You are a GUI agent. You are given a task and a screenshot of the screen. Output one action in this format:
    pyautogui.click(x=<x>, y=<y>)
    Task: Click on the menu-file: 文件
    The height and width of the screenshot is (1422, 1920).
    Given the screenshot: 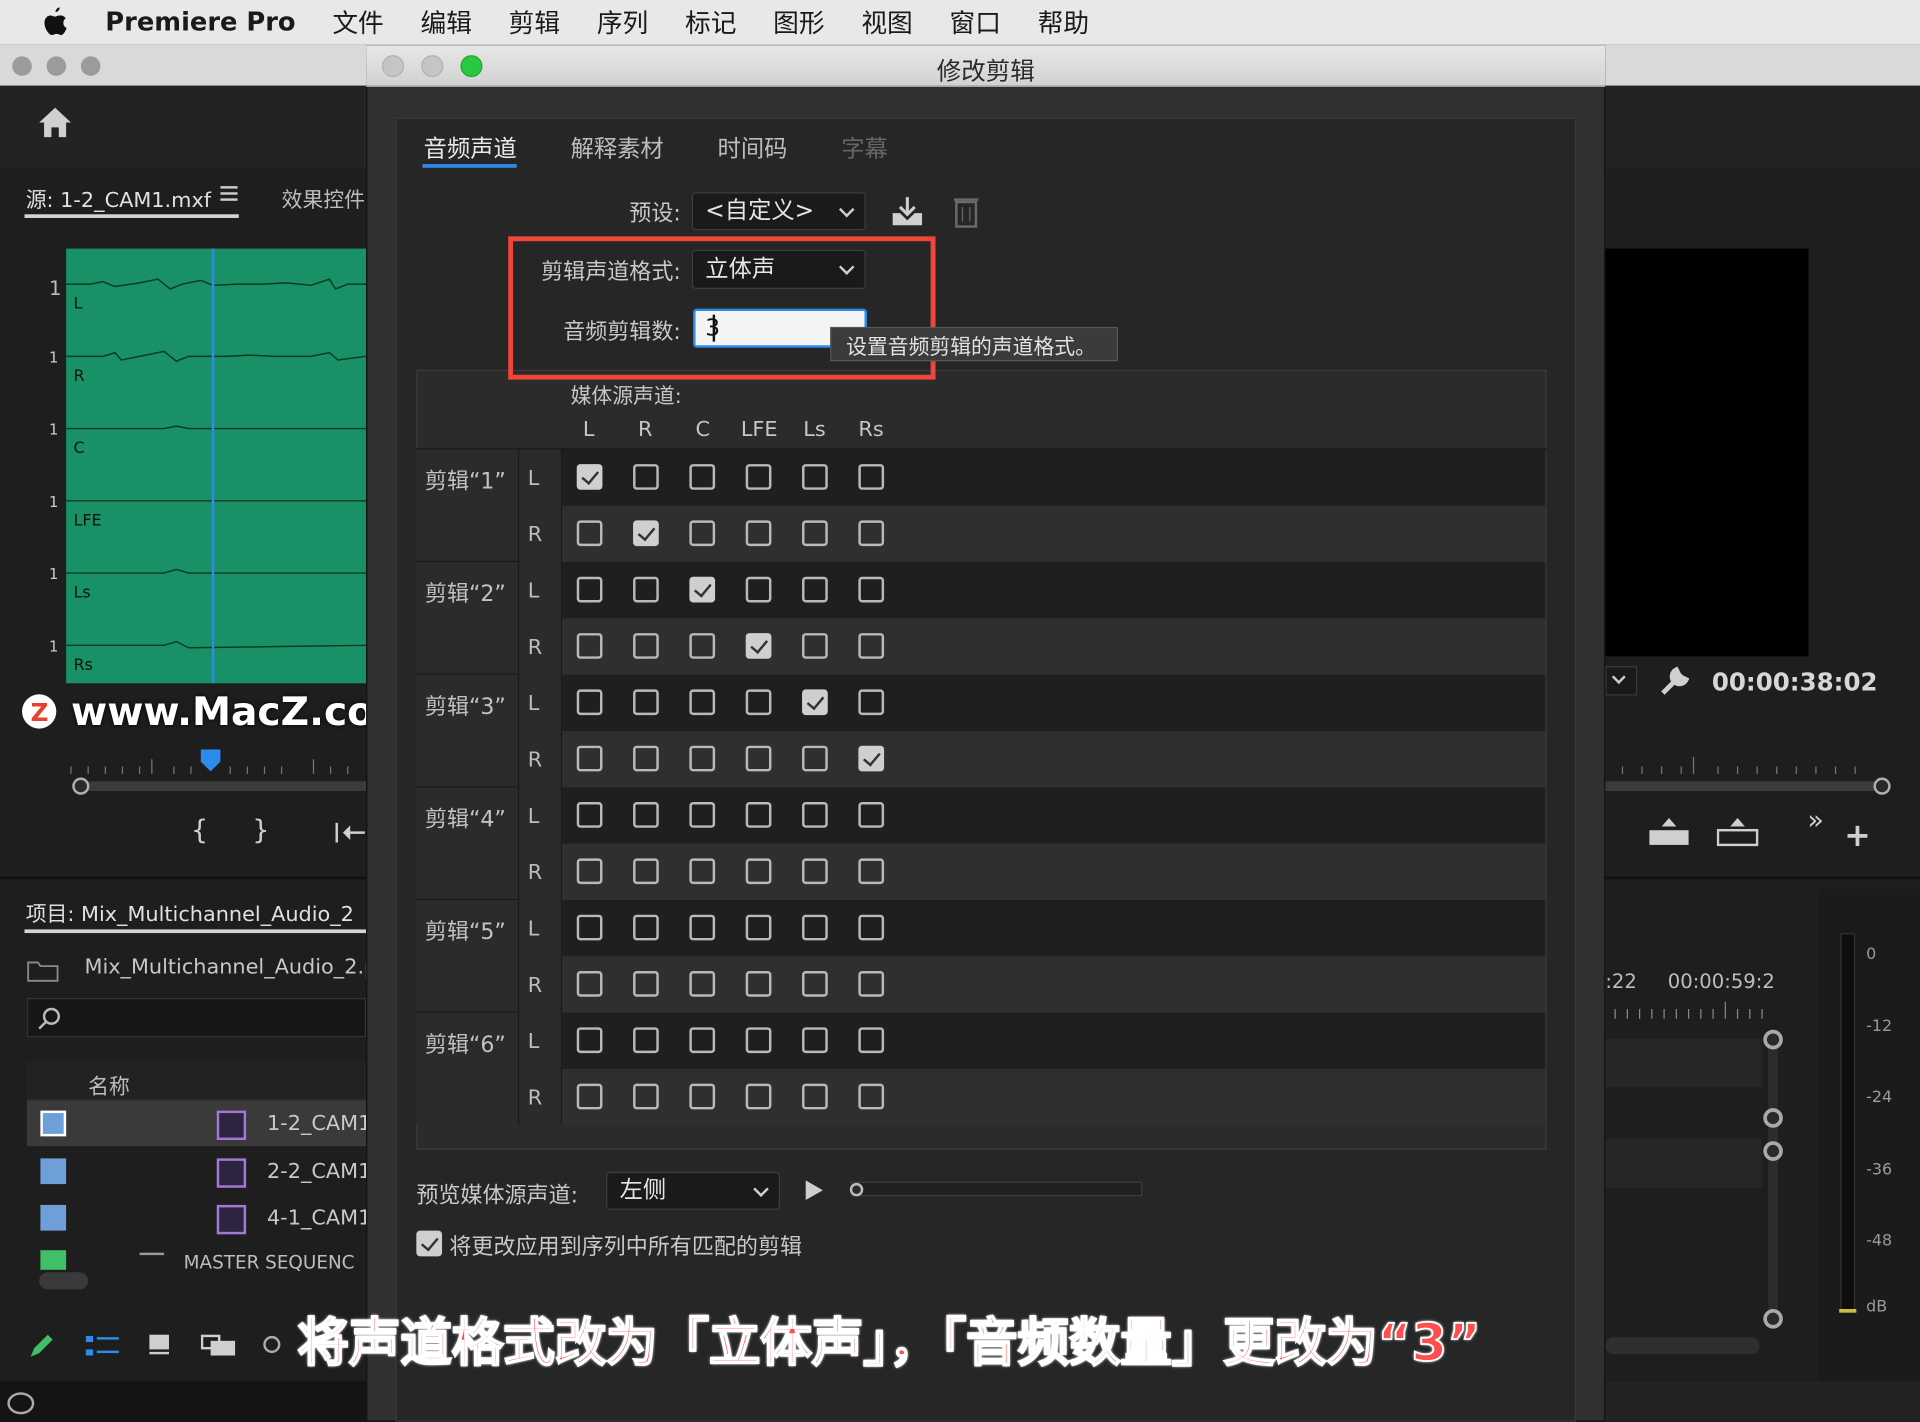 What is the action you would take?
    pyautogui.click(x=357, y=22)
    